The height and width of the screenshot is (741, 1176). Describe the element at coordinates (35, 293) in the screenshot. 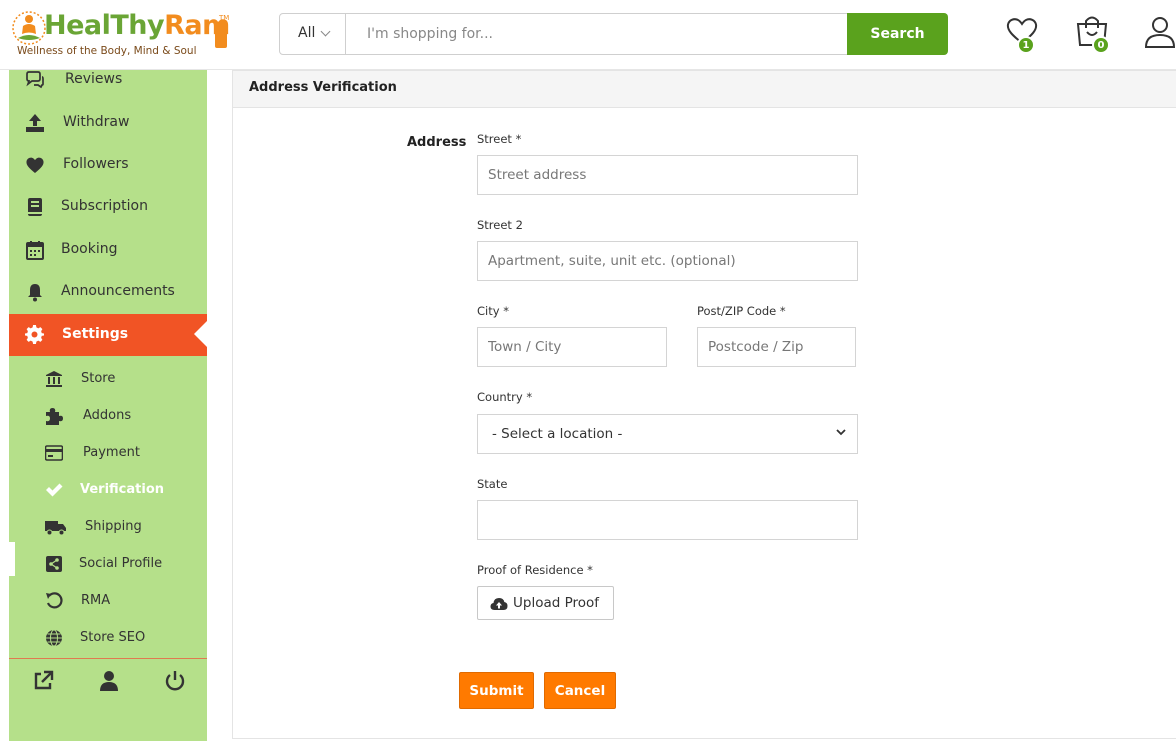

I see `bell-icon` at that location.